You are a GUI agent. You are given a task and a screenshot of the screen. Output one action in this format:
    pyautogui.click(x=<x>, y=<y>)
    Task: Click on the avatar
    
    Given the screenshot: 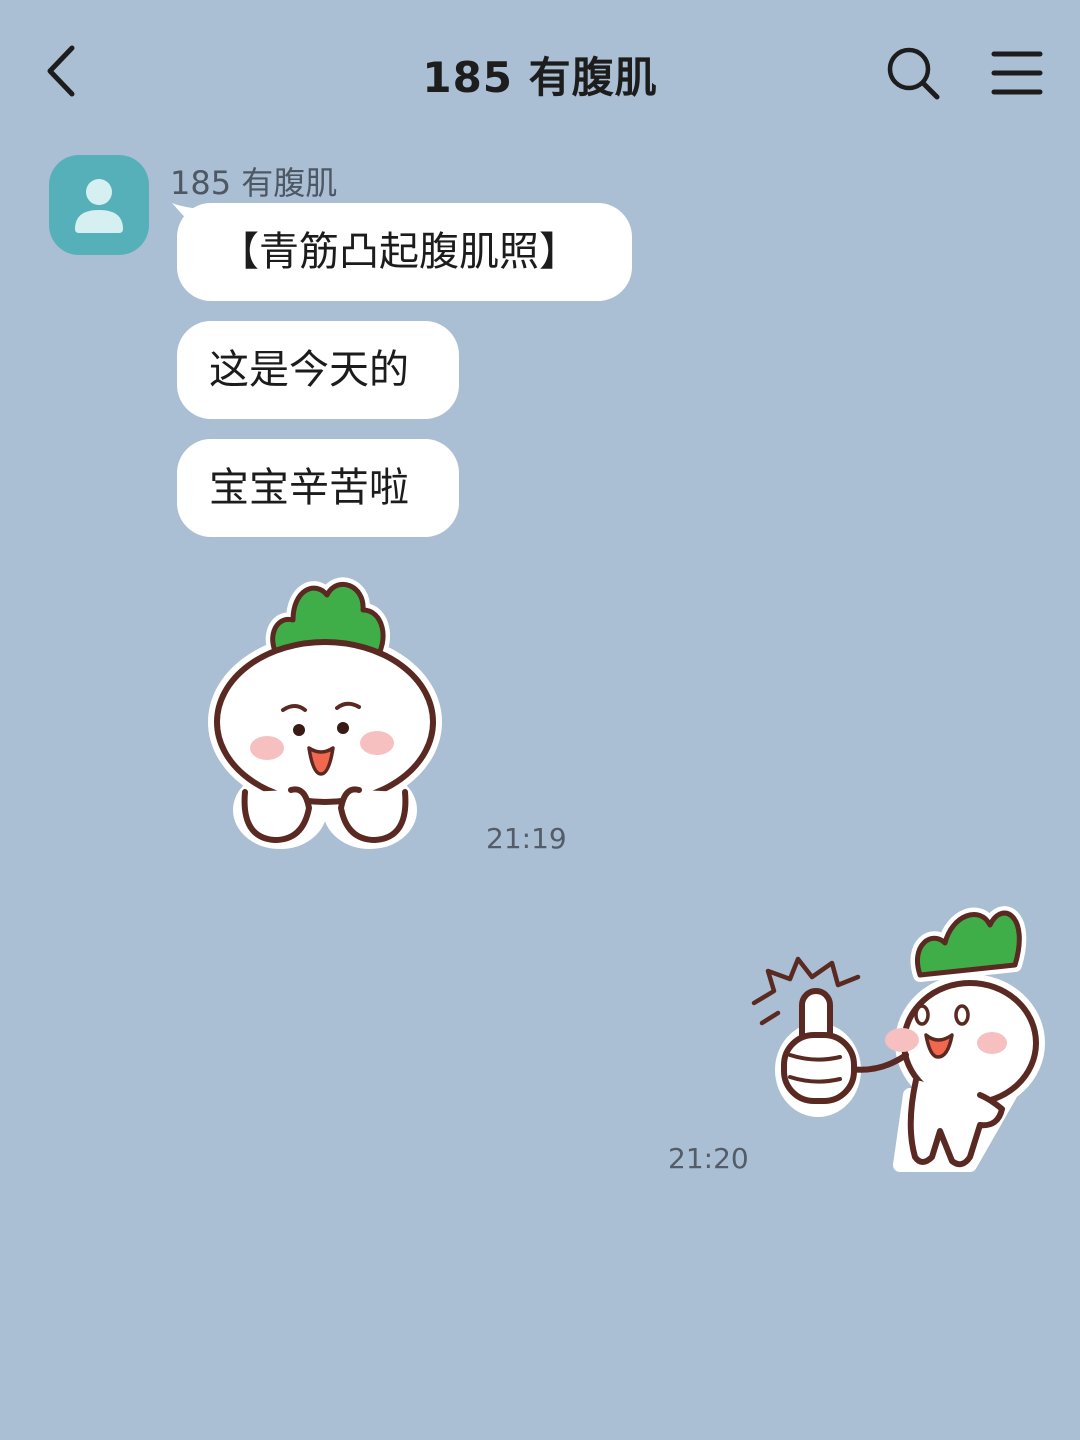 What is the action you would take?
    pyautogui.click(x=99, y=205)
    